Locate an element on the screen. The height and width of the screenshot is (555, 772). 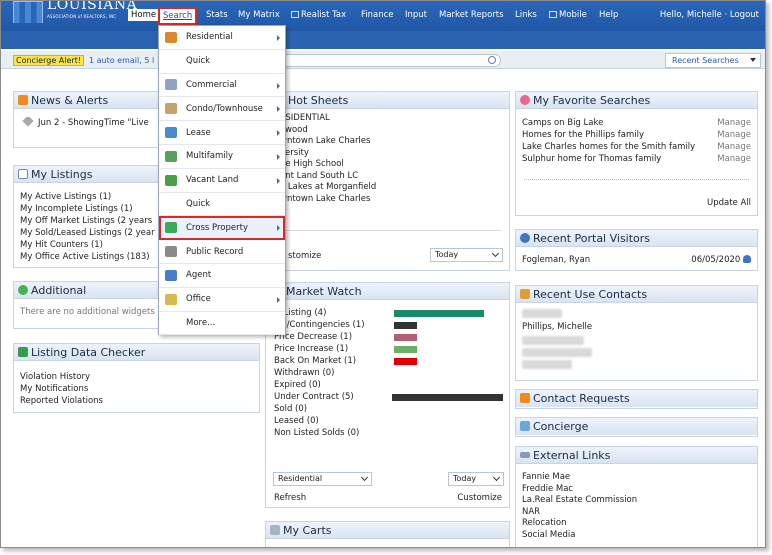
market-watch-row: Price Decrease (1) is located at coordinates (388, 337).